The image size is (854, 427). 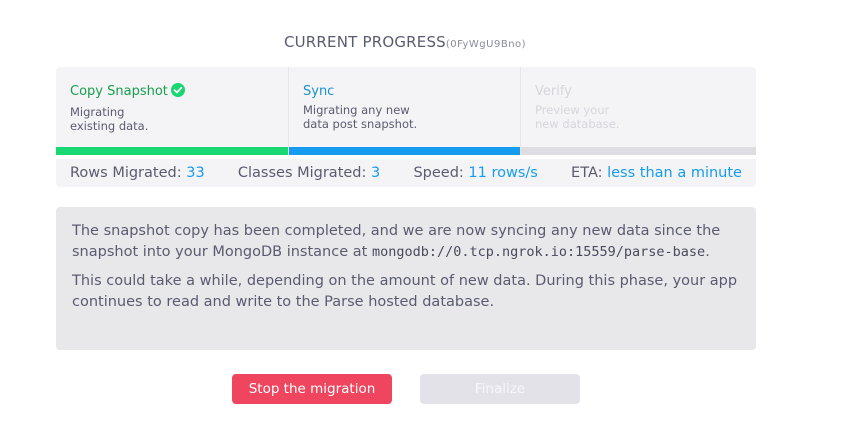 I want to click on stat-value: less than a minute, so click(x=674, y=173).